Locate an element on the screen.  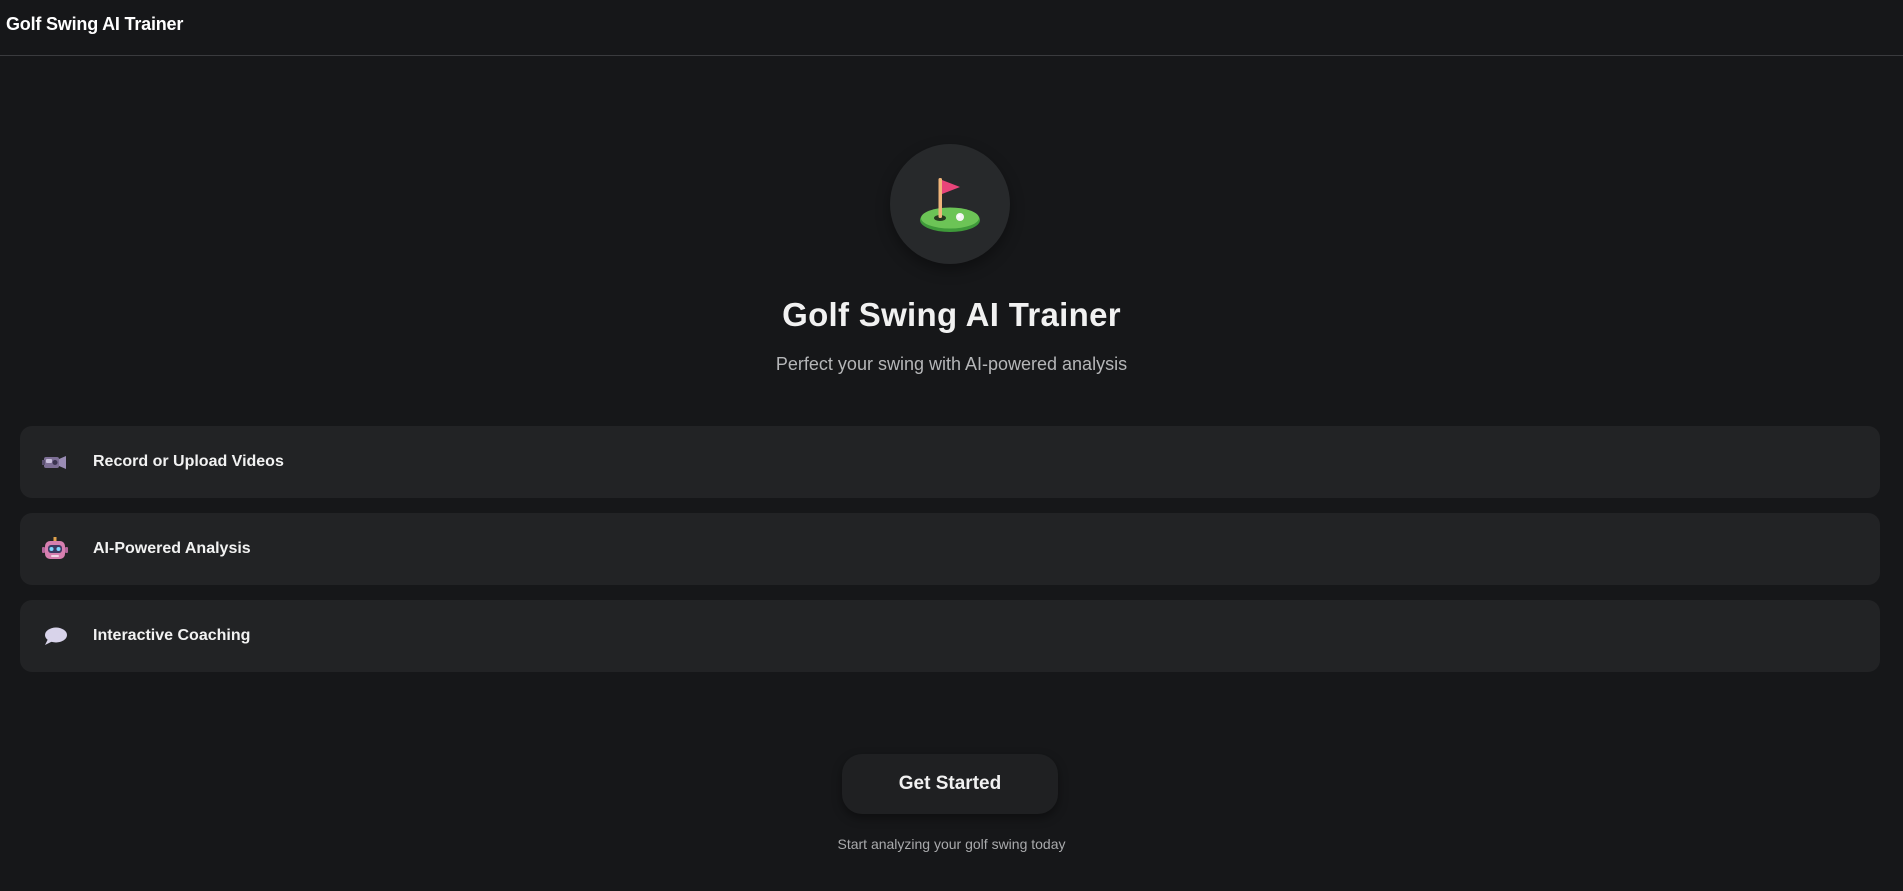
hero-logo is located at coordinates (950, 204).